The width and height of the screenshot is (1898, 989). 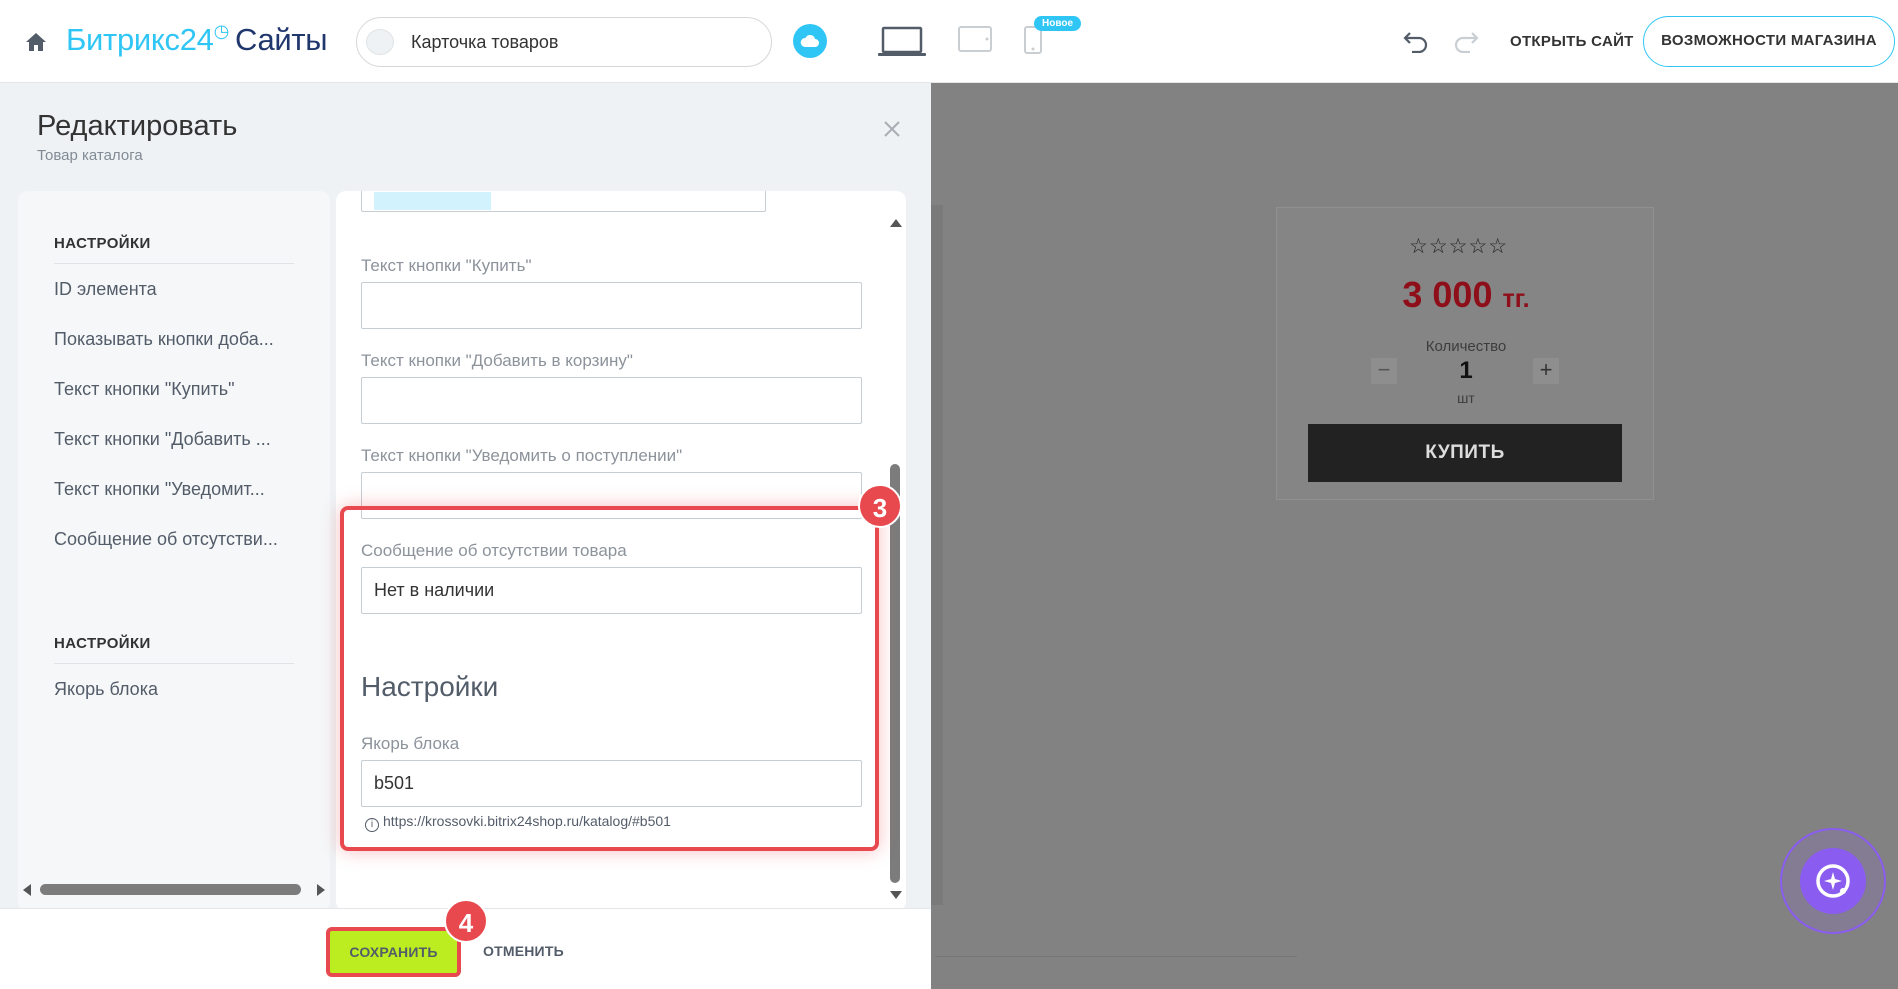 I want to click on block-anchor-label: Якорь блока, so click(x=410, y=743).